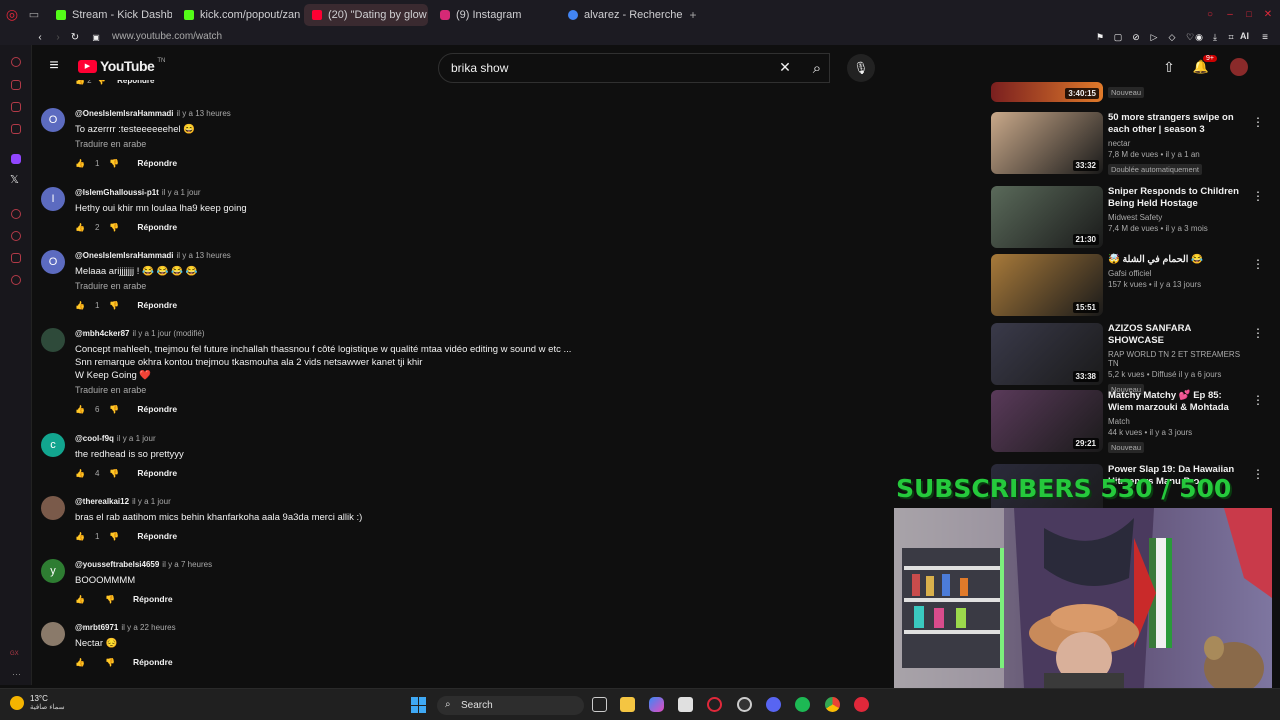 This screenshot has width=1280, height=720. I want to click on adblock-icon: ⊘, so click(1136, 37).